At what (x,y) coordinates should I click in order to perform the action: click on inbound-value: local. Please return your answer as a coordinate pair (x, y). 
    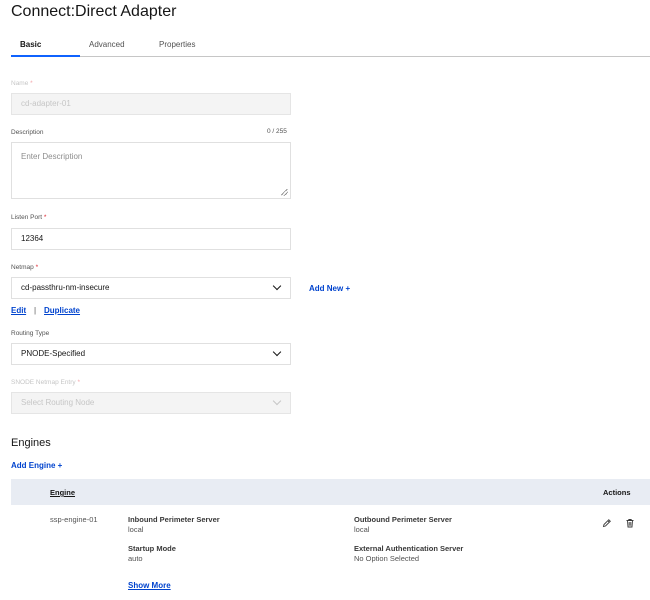
    Looking at the image, I should click on (136, 529).